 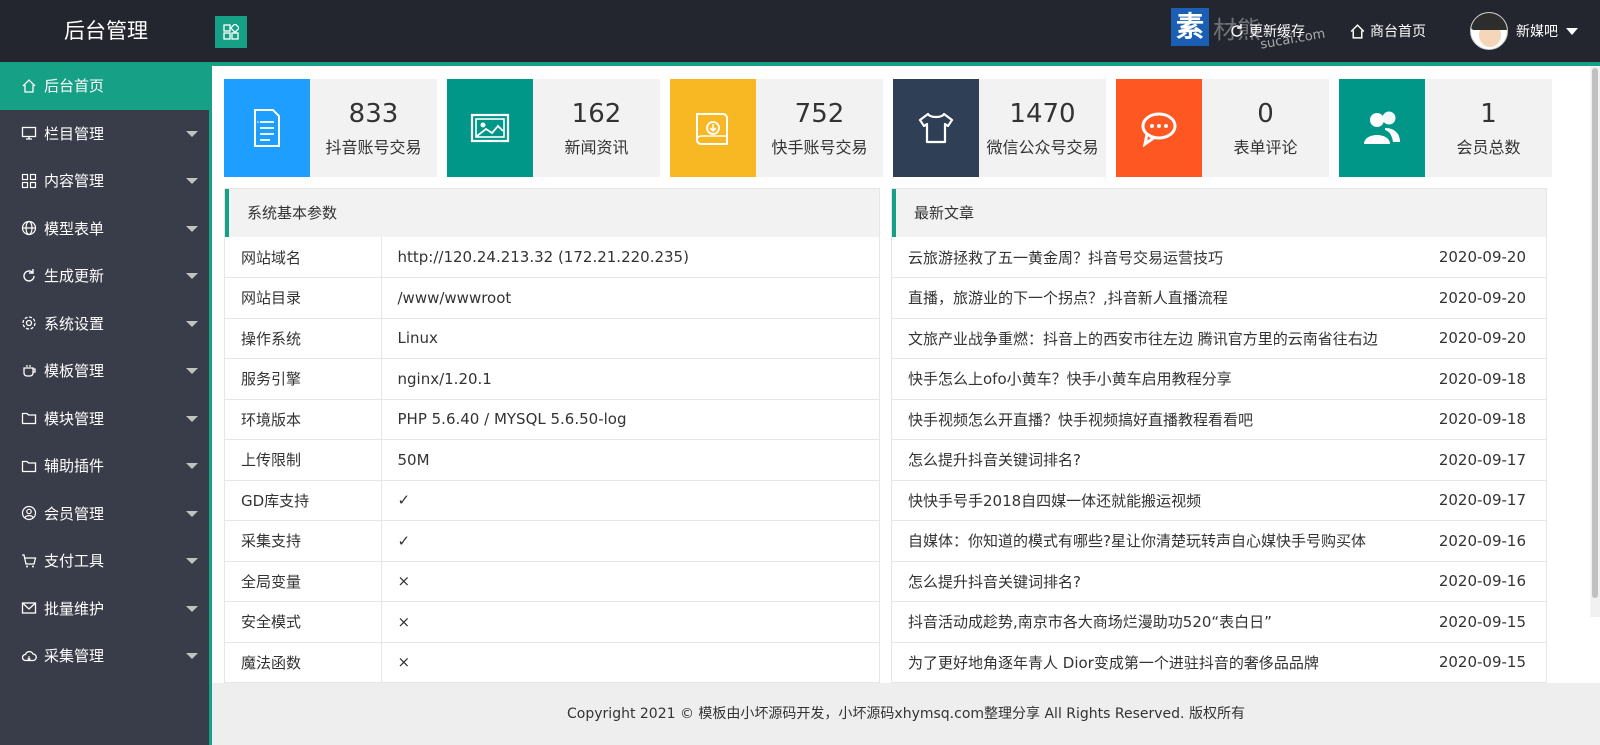 I want to click on sidebar-item-11: 批量维护, so click(x=106, y=609).